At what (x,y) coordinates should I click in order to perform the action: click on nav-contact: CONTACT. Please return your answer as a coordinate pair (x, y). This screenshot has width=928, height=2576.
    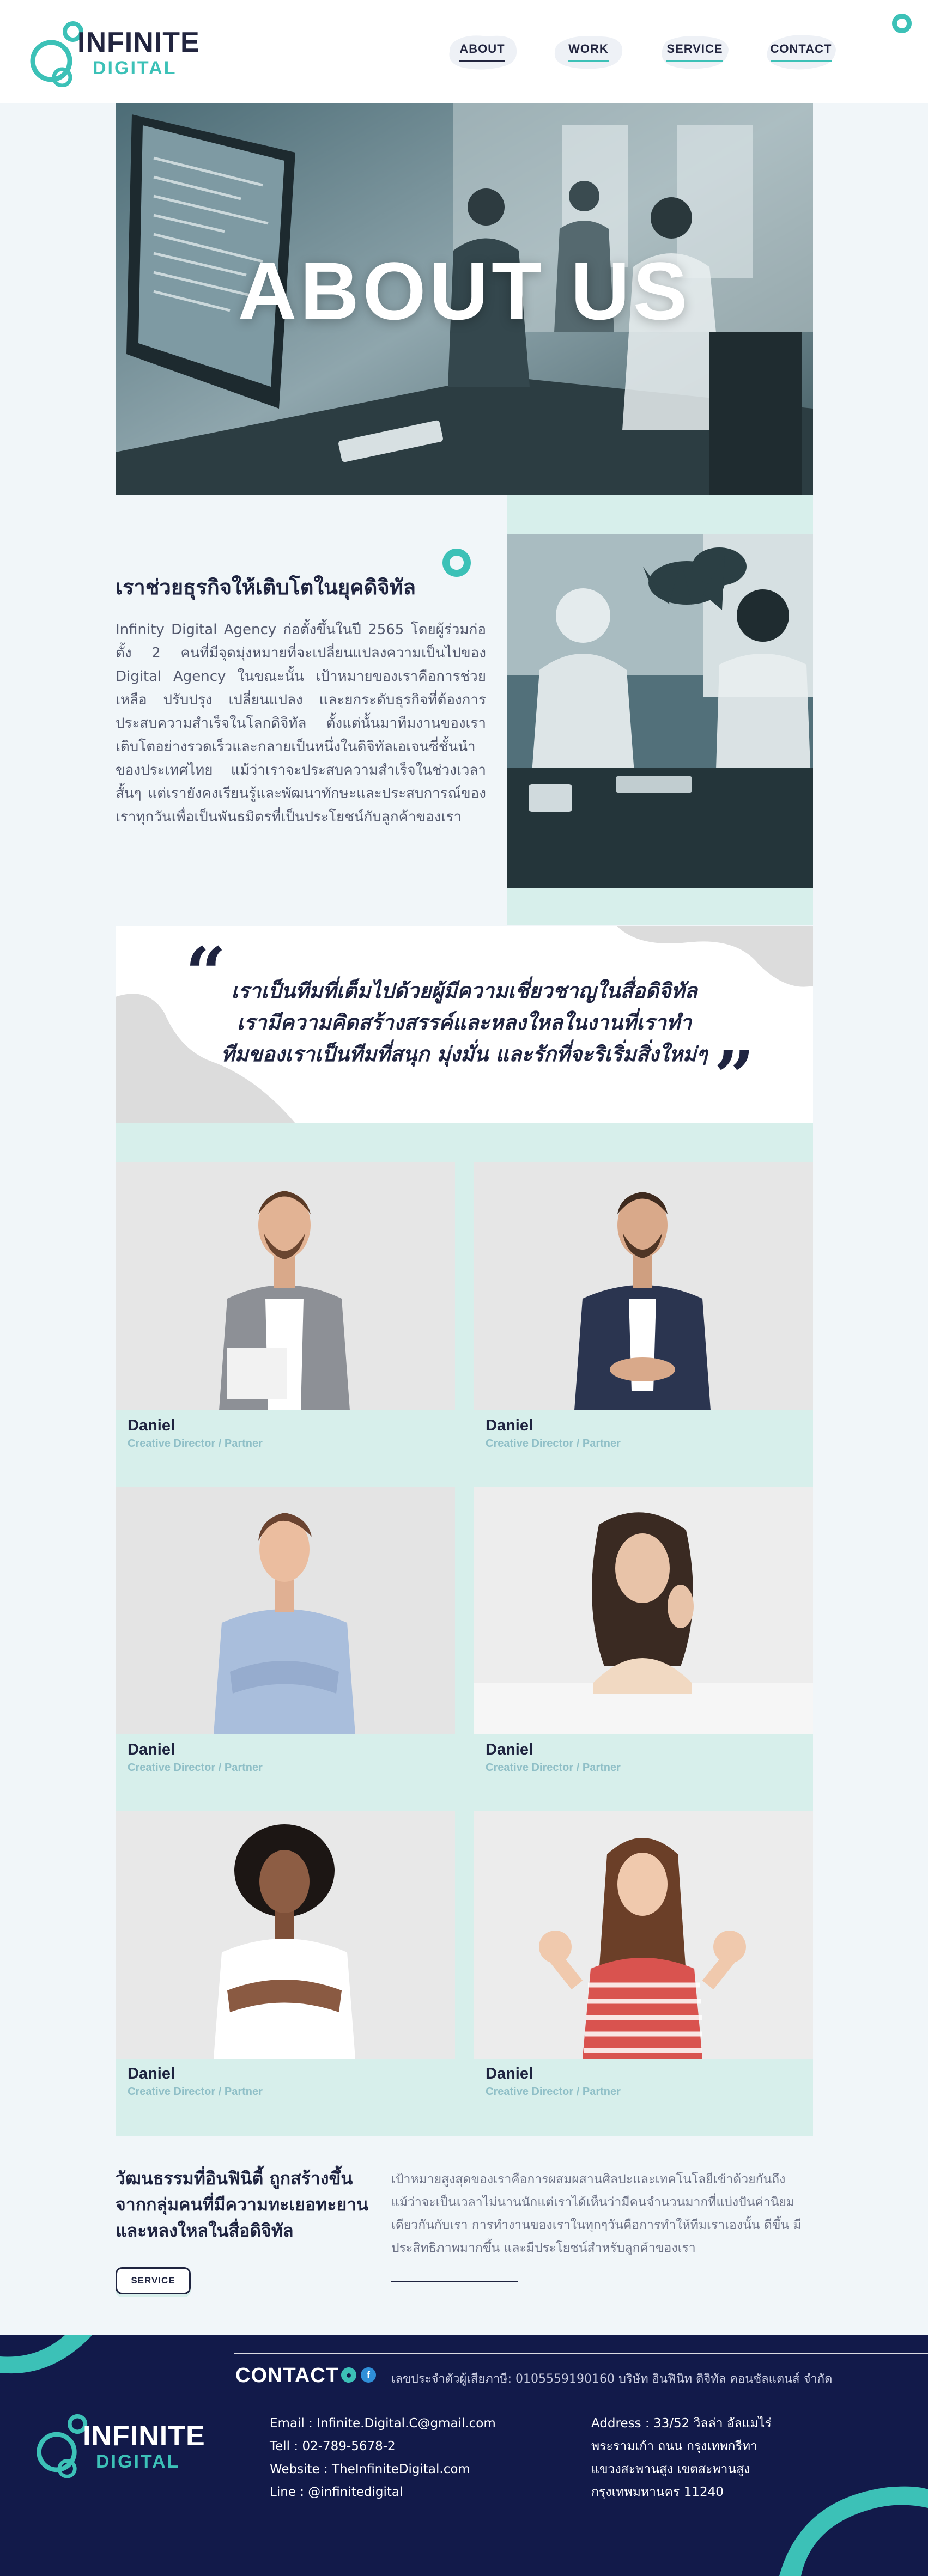
    Looking at the image, I should click on (801, 52).